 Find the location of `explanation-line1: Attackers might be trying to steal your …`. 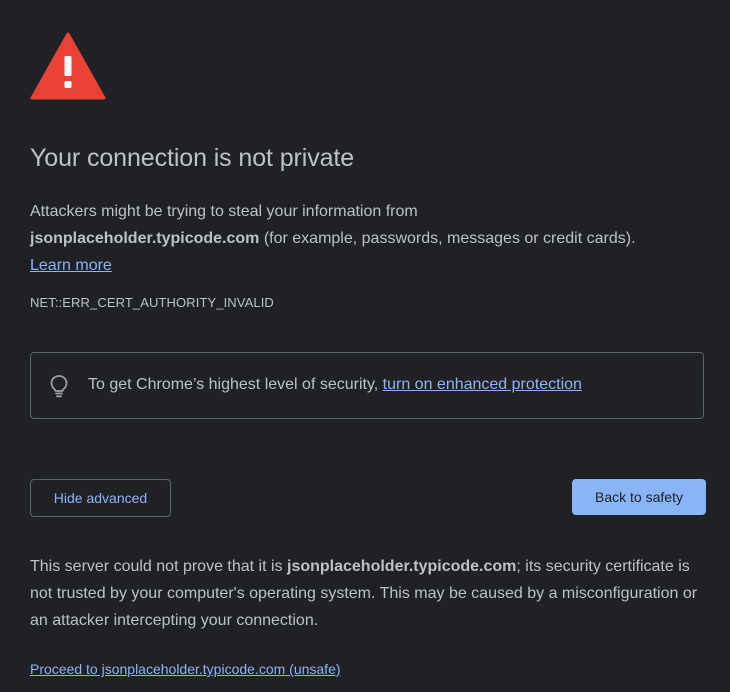

explanation-line1: Attackers might be trying to steal your … is located at coordinates (224, 211).